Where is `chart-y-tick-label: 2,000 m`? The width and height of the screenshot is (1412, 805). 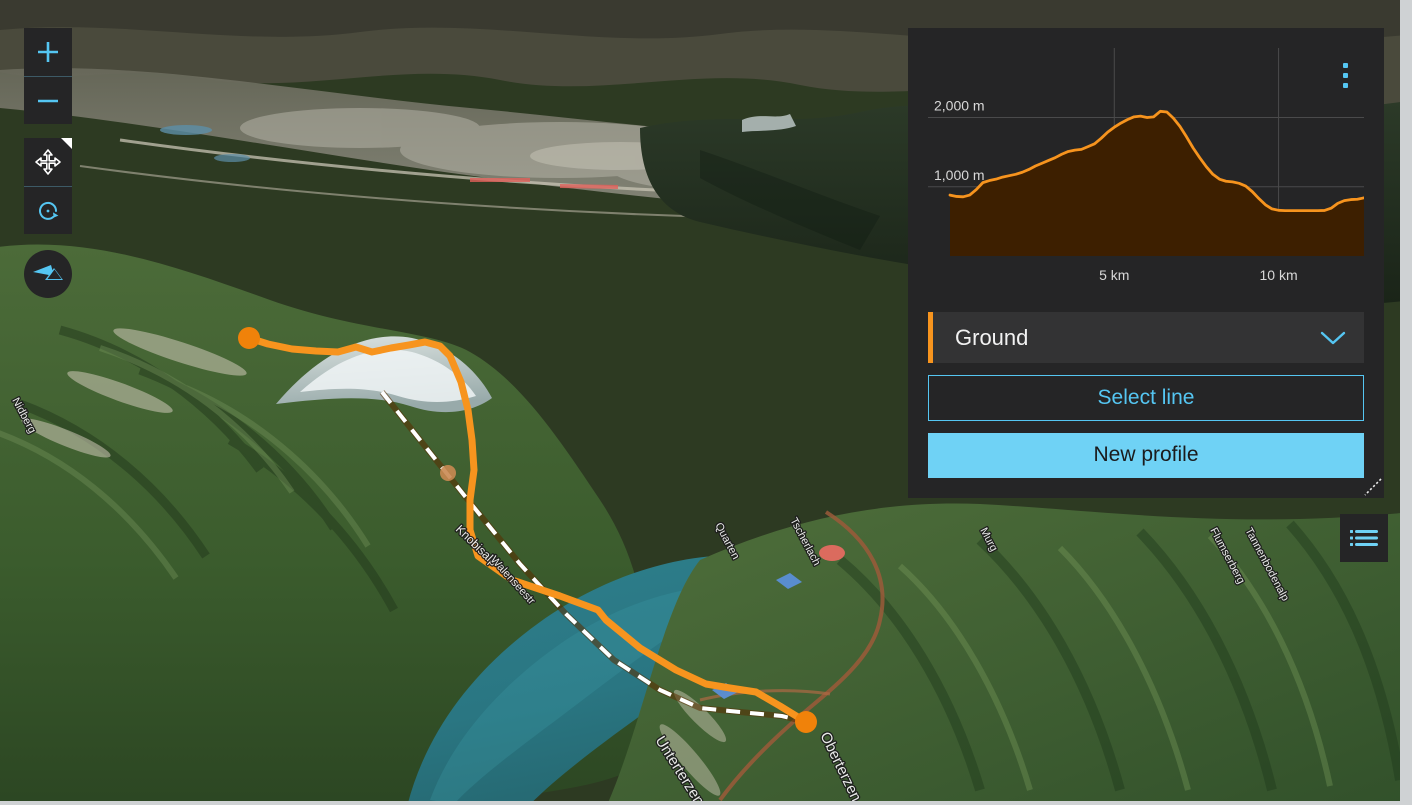
chart-y-tick-label: 2,000 m is located at coordinates (959, 106).